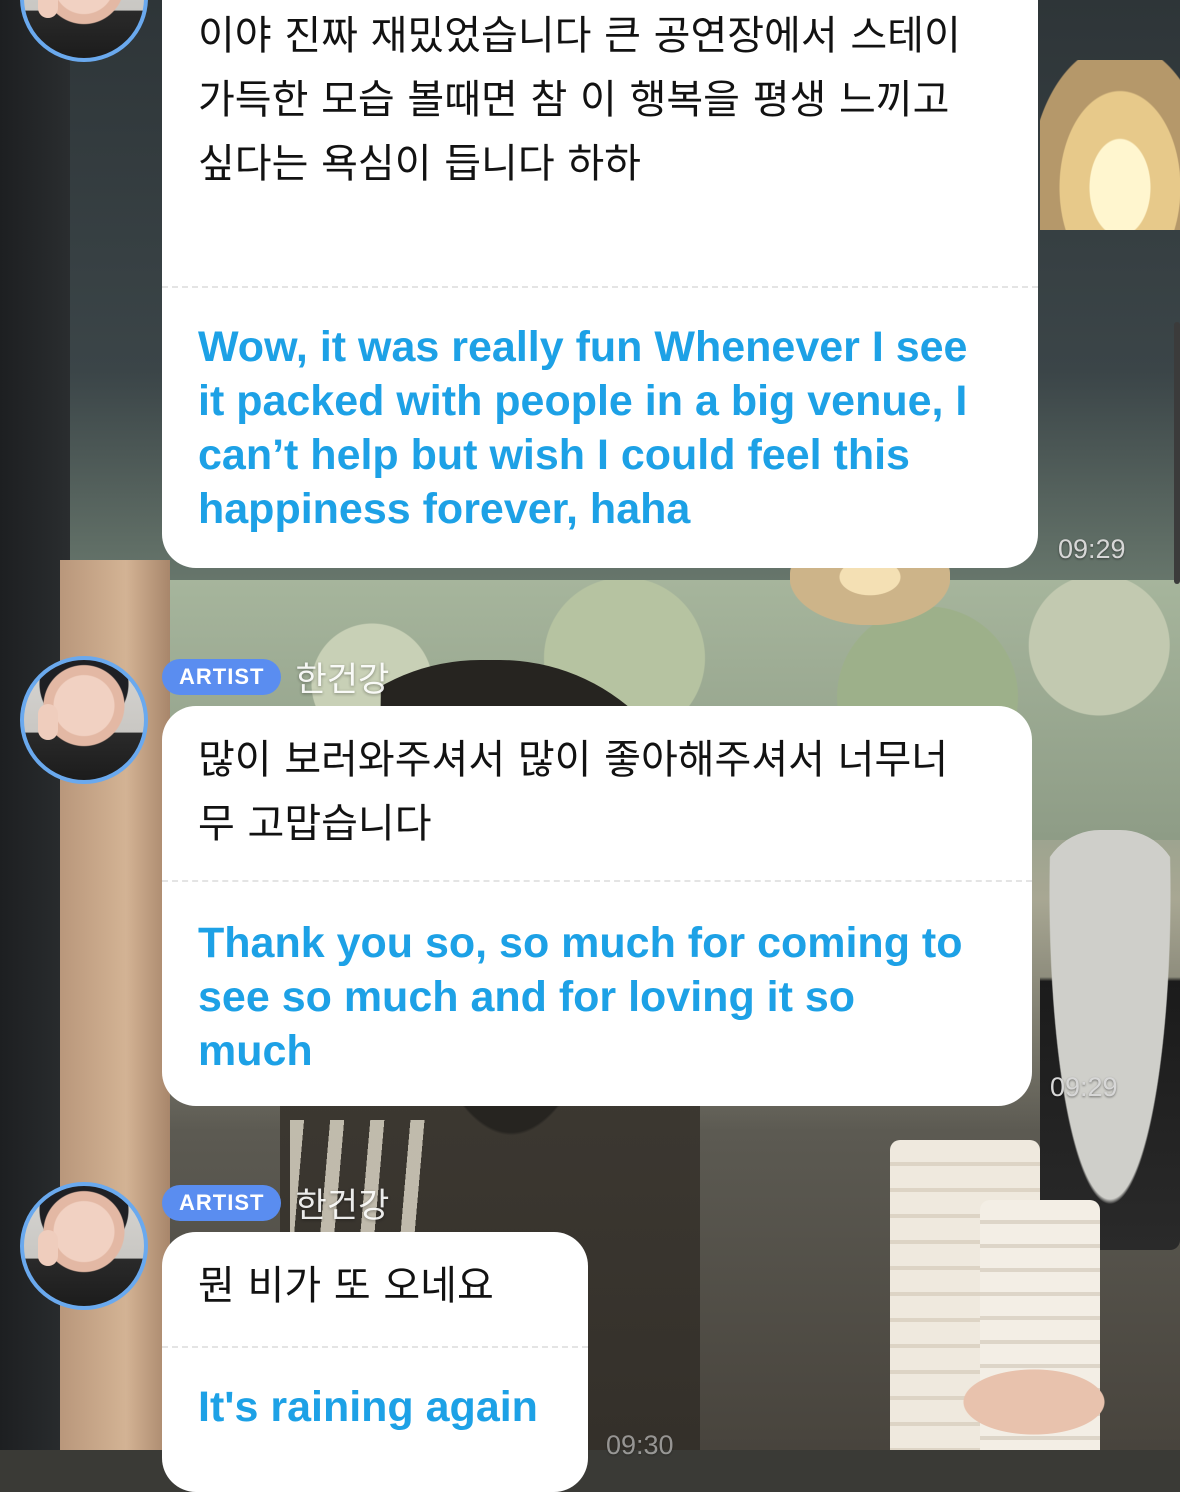  Describe the element at coordinates (640, 1445) in the screenshot. I see `message-timestamp: 09:30` at that location.